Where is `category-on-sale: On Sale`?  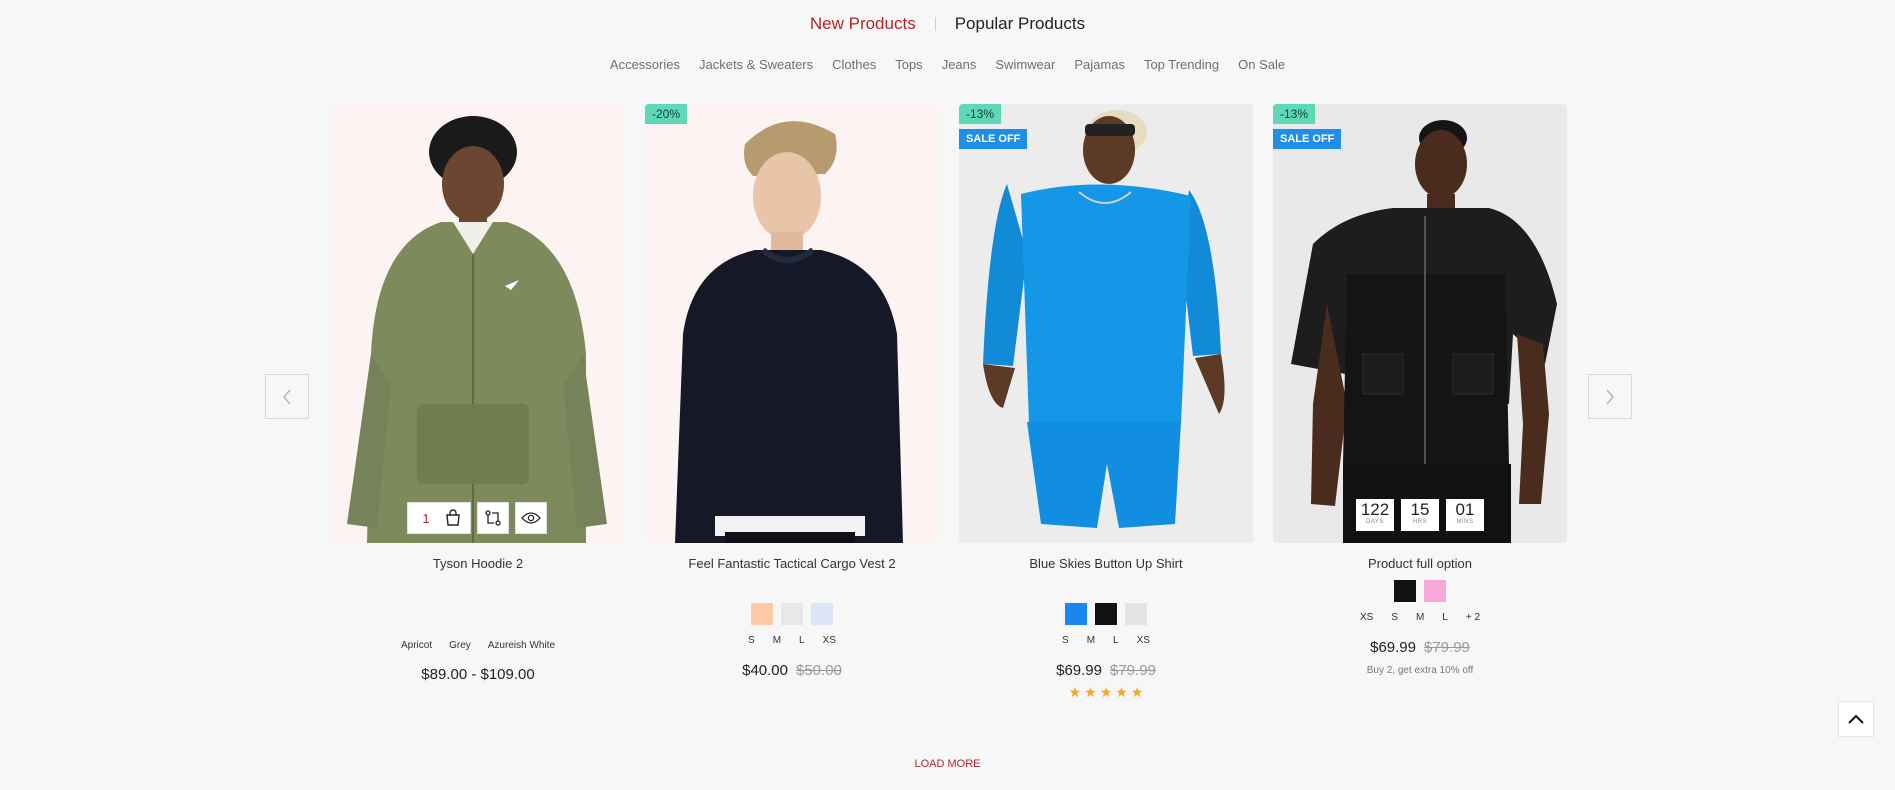 category-on-sale: On Sale is located at coordinates (1261, 64).